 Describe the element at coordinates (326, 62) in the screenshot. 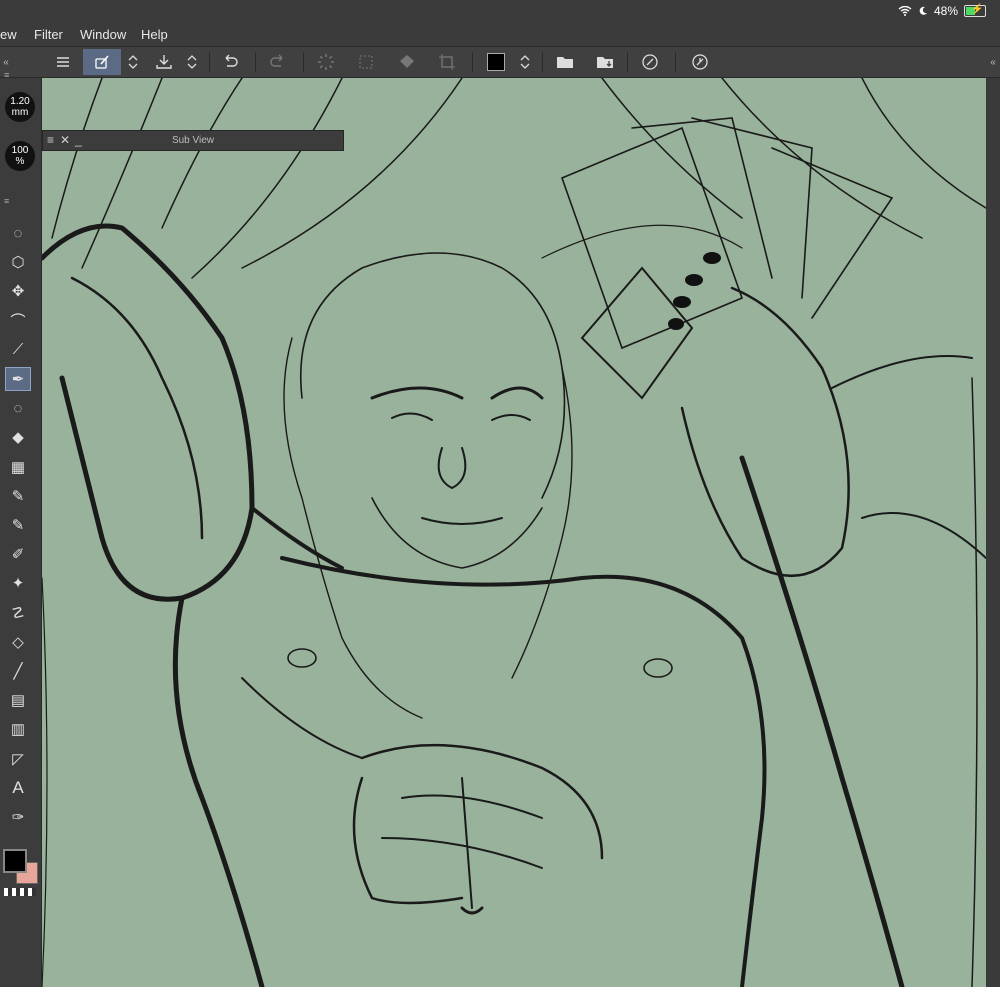

I see `loading-icon` at that location.